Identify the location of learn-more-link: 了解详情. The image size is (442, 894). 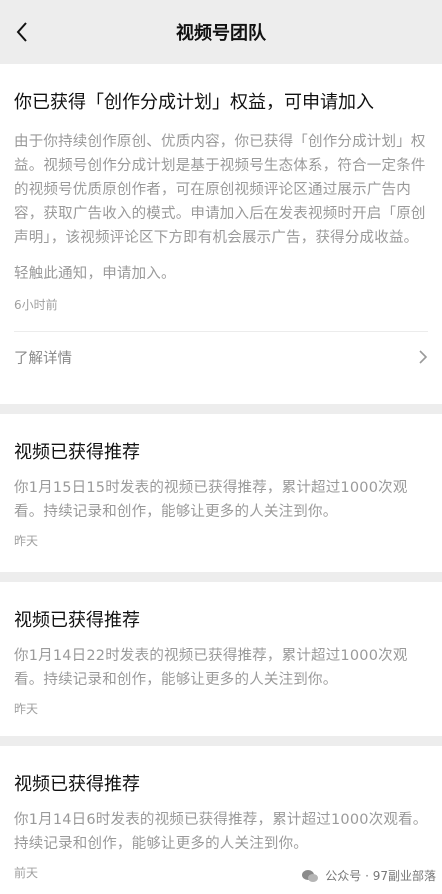
(221, 357).